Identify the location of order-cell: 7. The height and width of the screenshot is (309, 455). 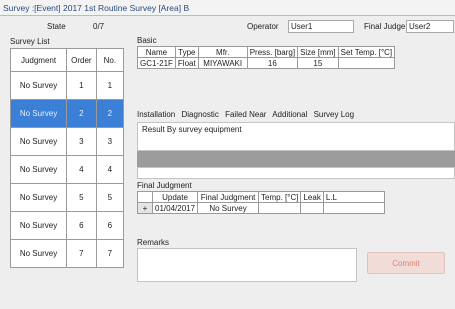
(81, 253).